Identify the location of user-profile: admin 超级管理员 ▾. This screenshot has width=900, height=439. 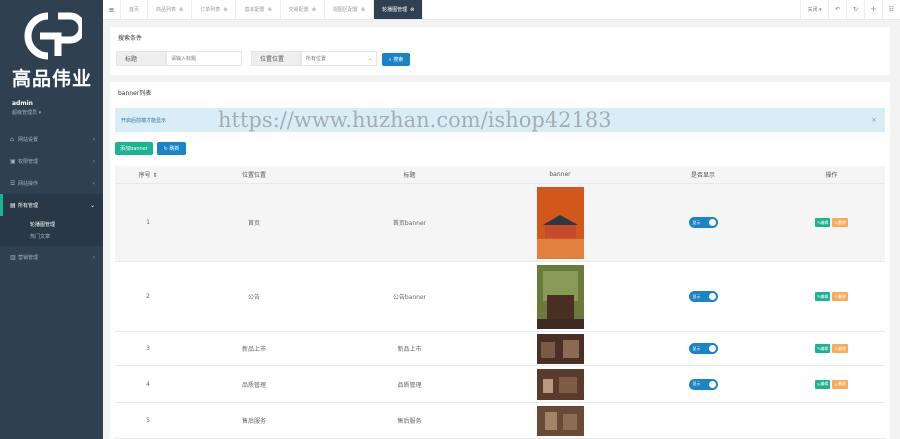
(26, 108).